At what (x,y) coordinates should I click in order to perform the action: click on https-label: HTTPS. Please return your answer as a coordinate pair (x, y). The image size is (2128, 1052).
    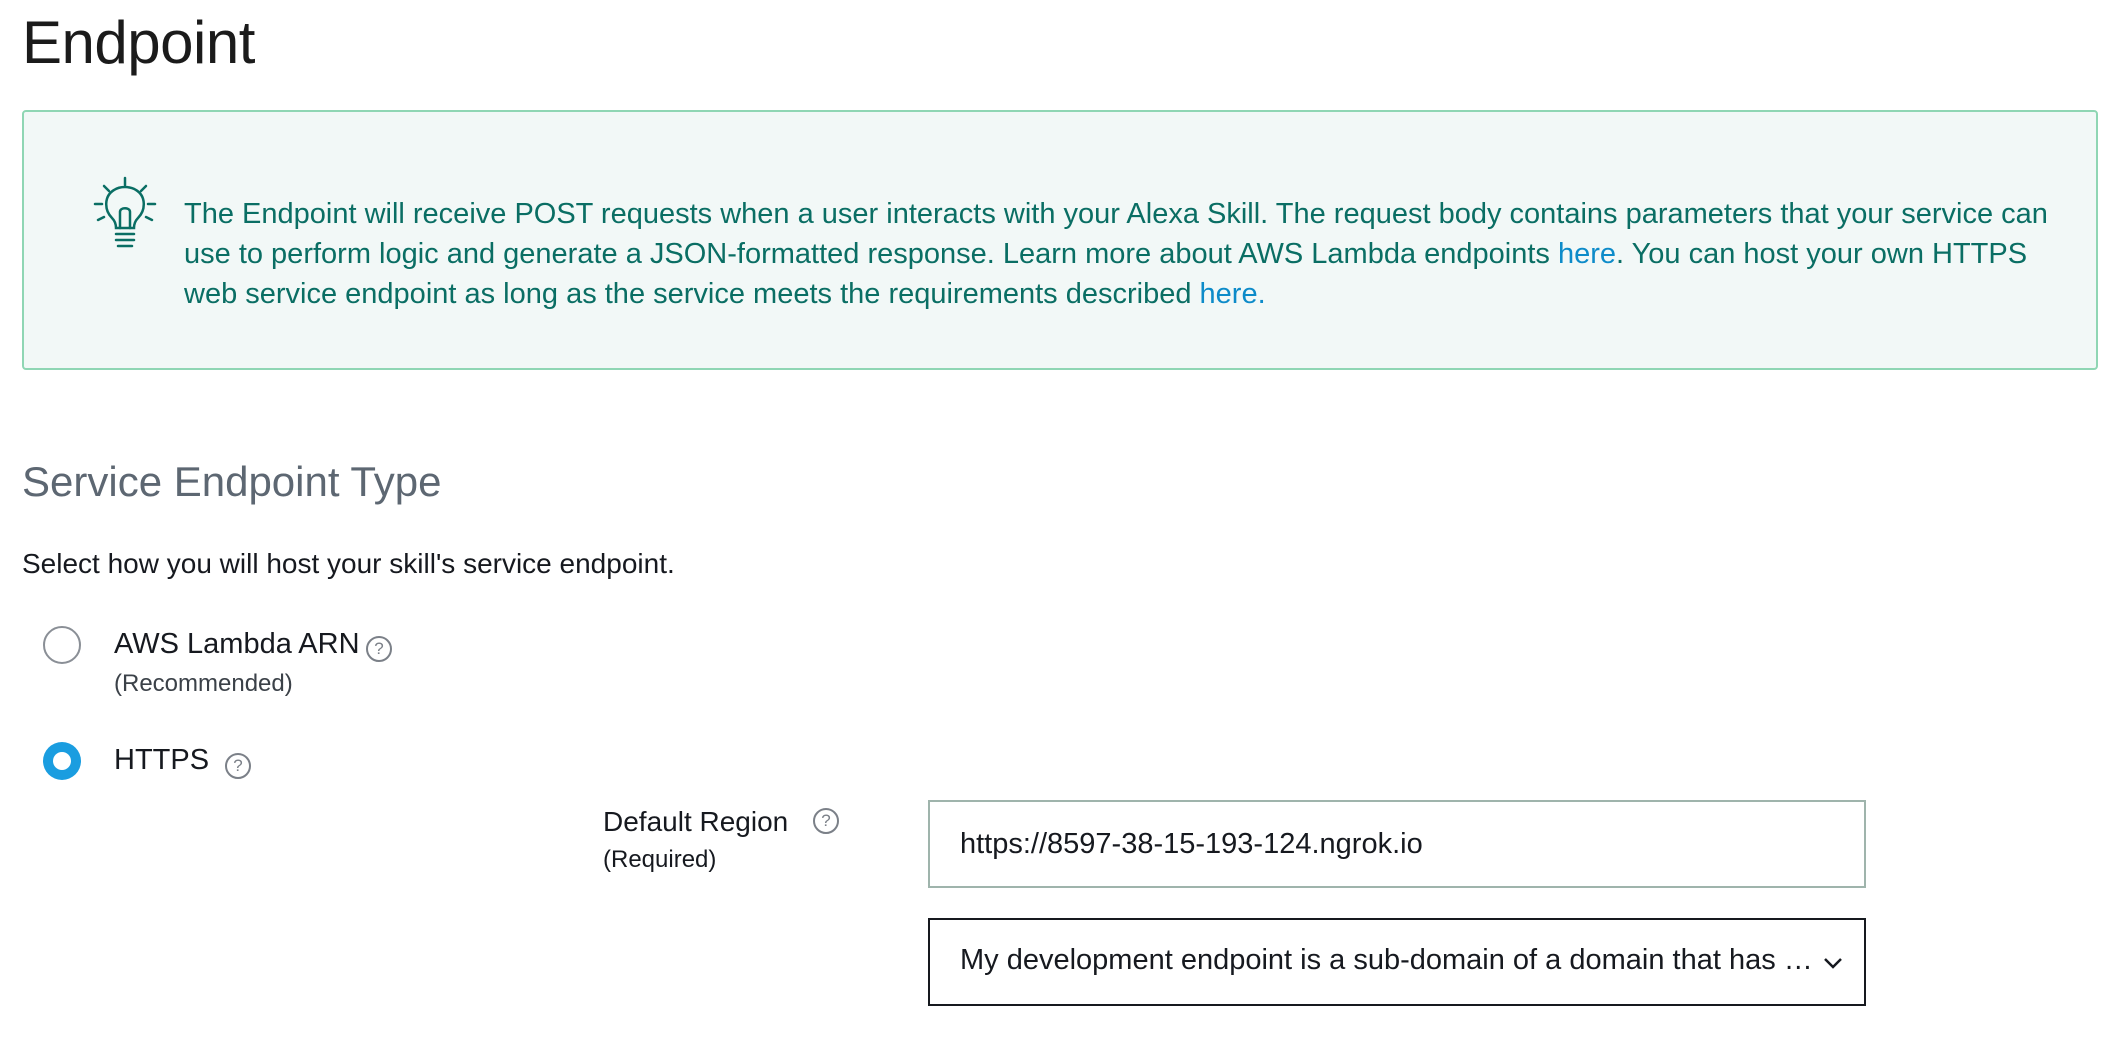
    Looking at the image, I should click on (161, 760).